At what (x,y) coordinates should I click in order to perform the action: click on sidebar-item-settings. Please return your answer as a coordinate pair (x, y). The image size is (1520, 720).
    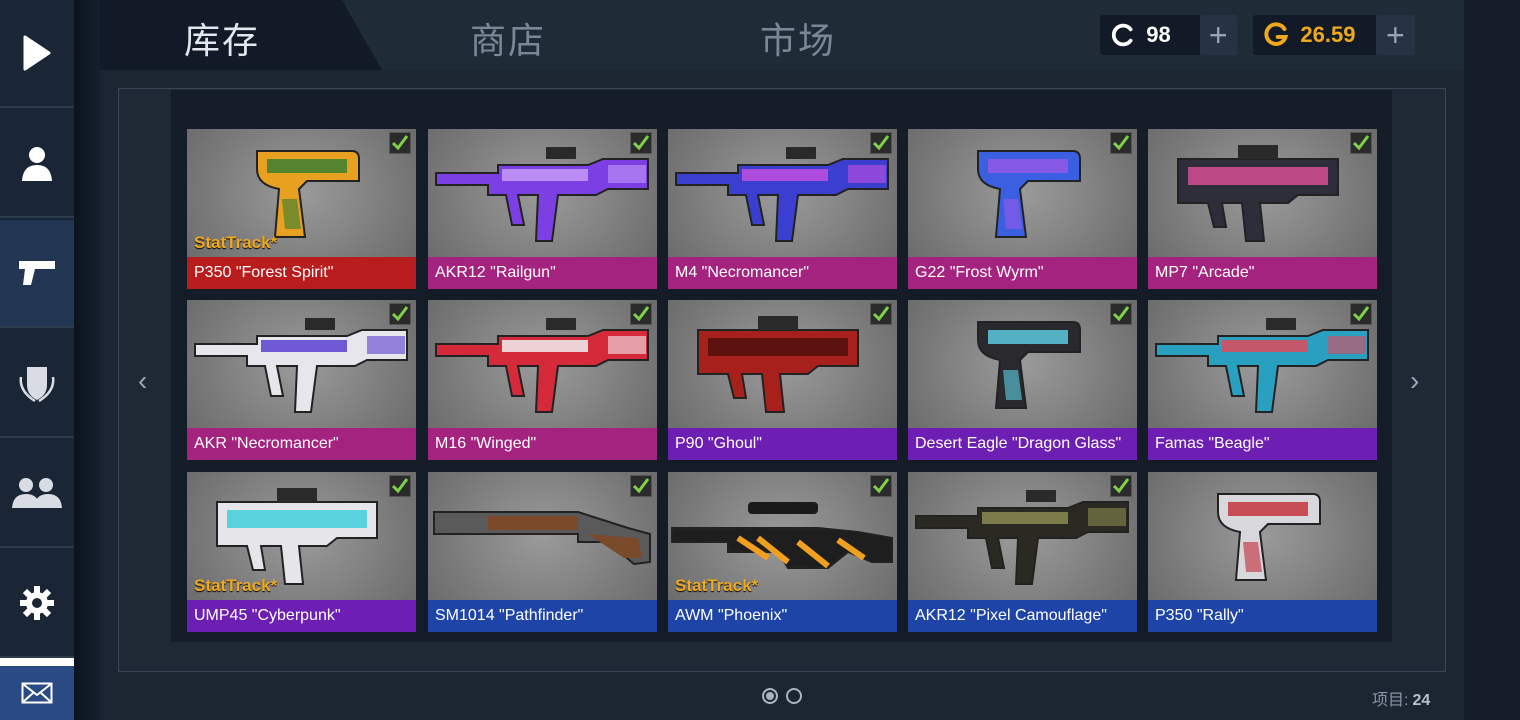
    Looking at the image, I should click on (37, 604).